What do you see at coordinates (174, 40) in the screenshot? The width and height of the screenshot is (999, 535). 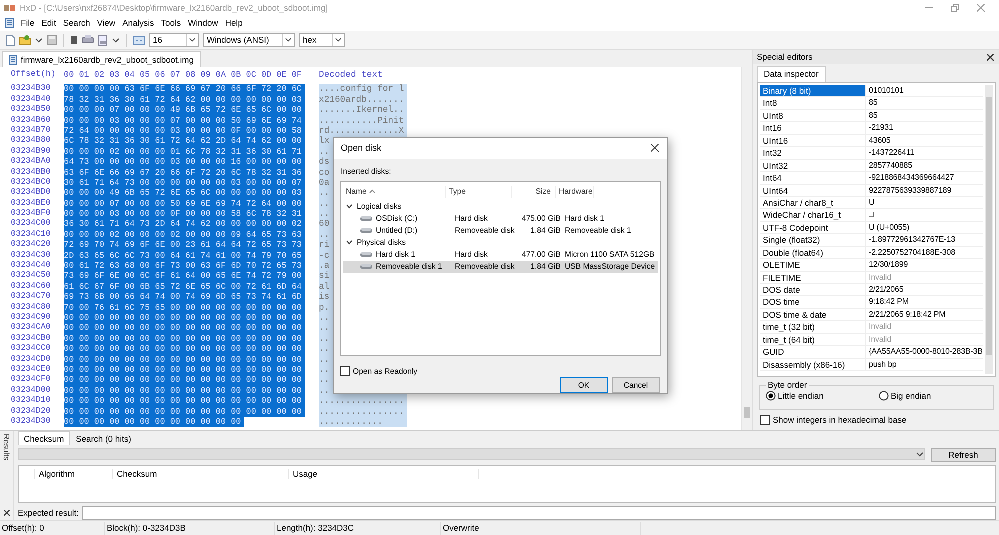 I see `bytes-per-row-dropdown: 16` at bounding box center [174, 40].